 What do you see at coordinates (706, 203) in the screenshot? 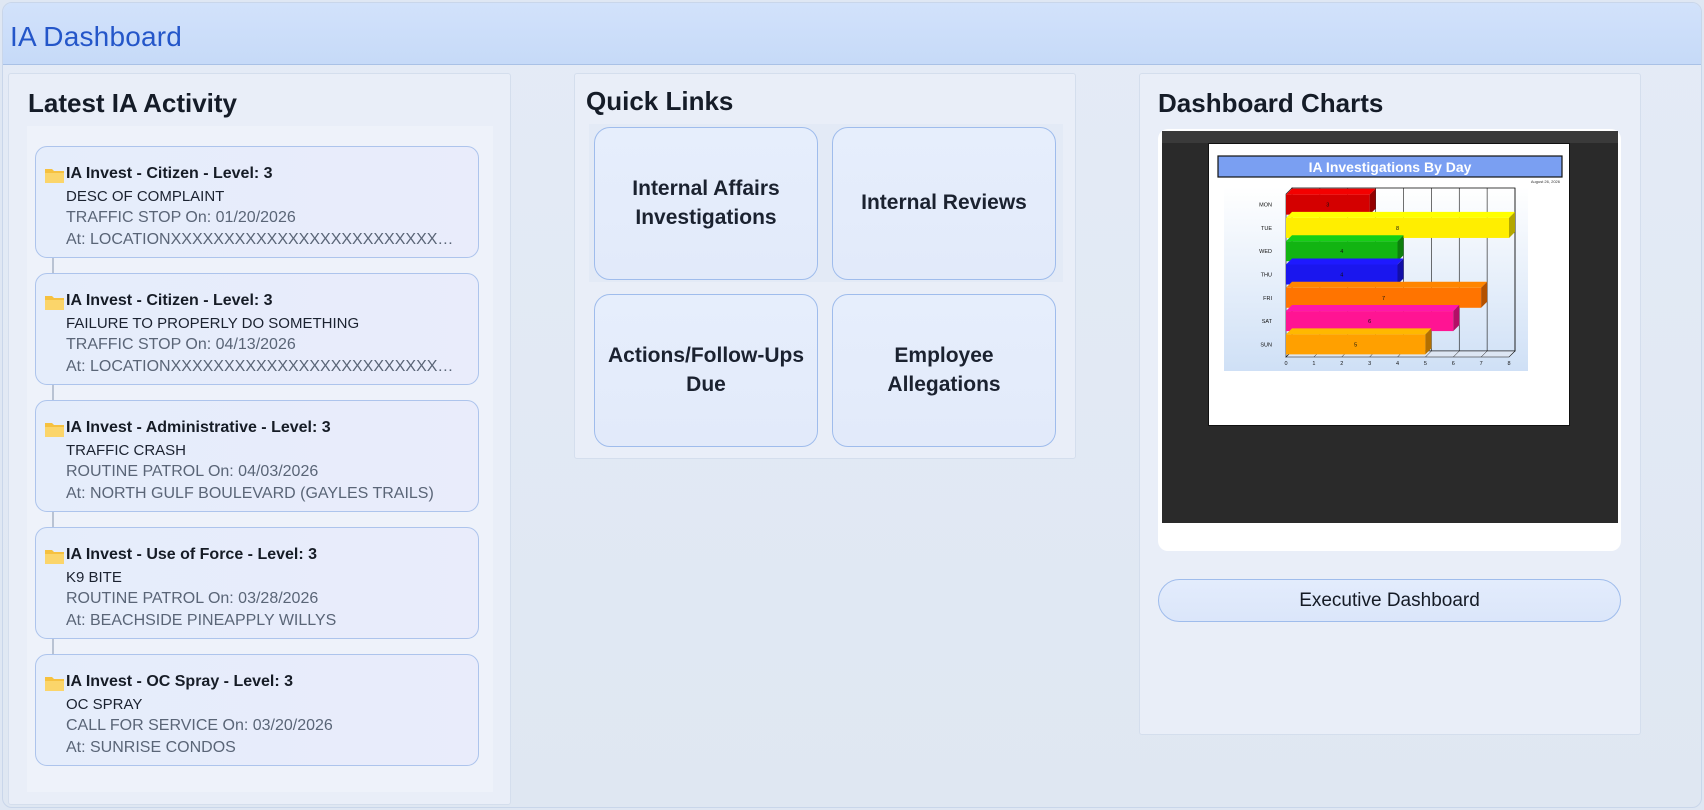
I see `internal-affairs-investigations-button: Internal Affairs Investigations` at bounding box center [706, 203].